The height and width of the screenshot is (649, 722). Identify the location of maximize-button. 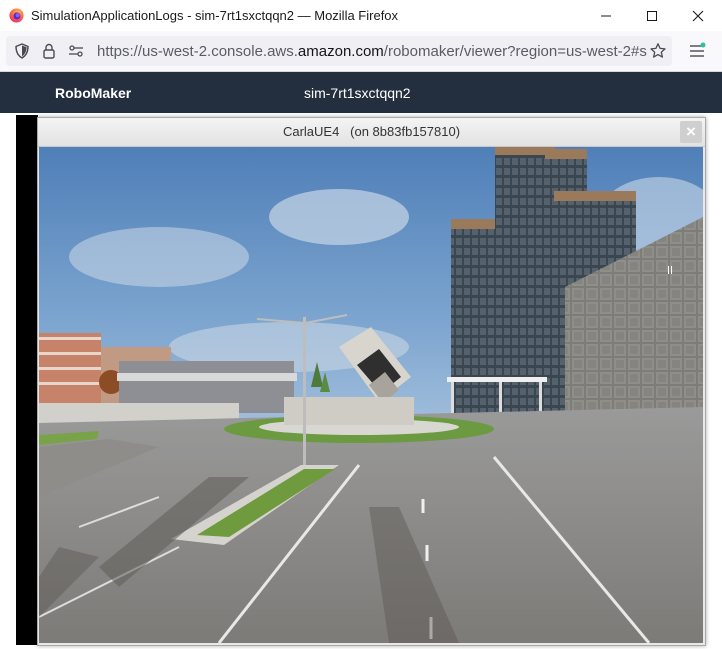
(652, 15).